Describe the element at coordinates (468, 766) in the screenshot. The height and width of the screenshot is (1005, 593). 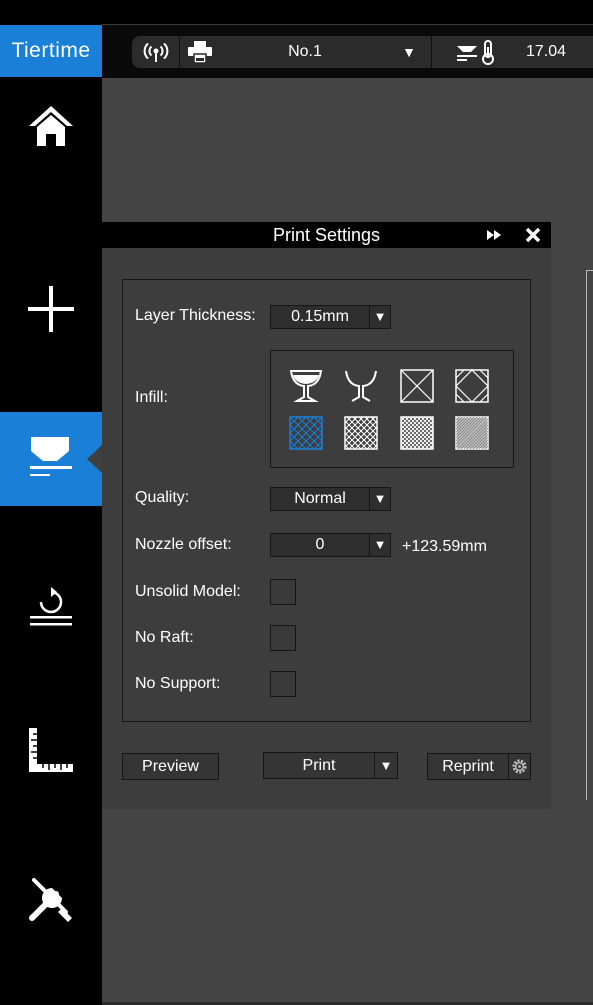
I see `reprint-button-label: Reprint` at that location.